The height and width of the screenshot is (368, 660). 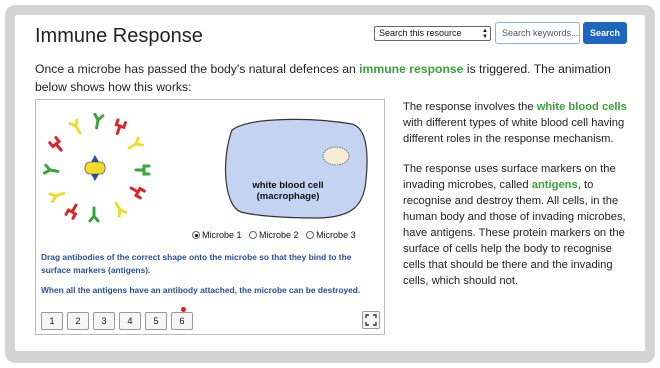 I want to click on side-p1-before: The response involves the, so click(x=470, y=107).